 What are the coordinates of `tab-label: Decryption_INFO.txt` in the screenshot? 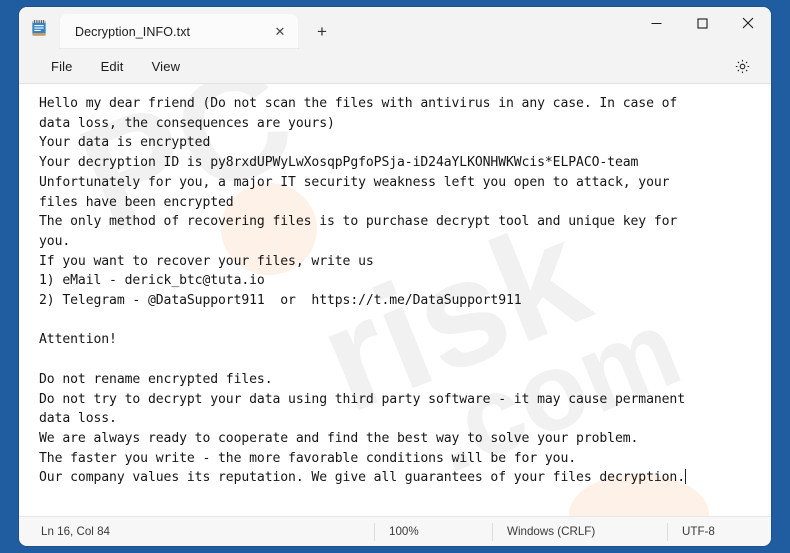 It's located at (133, 31).